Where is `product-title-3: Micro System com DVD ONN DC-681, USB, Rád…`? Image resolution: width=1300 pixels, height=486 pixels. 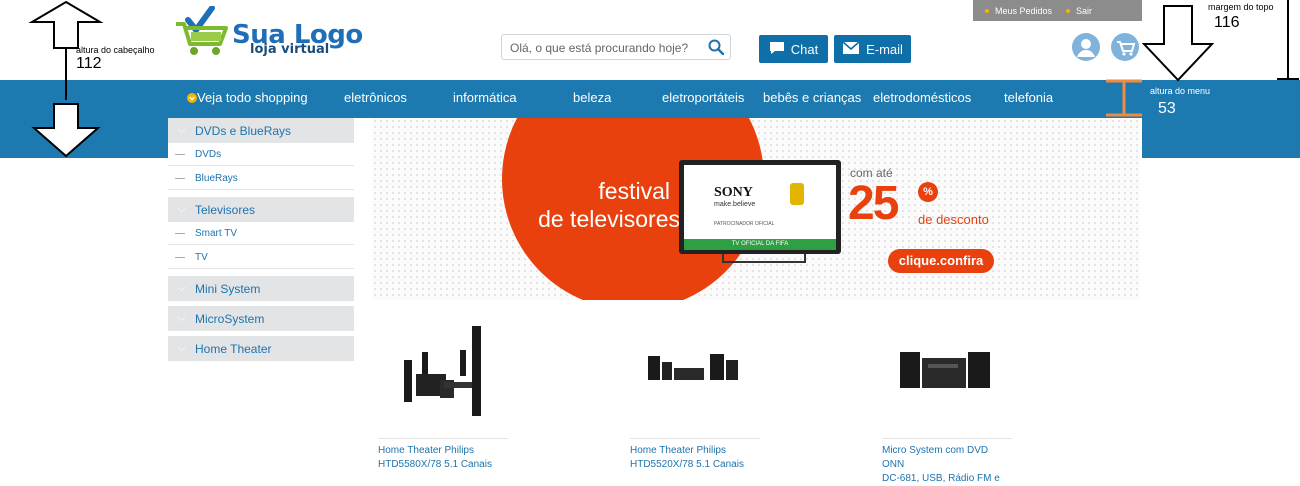
product-title-3: Micro System com DVD ONN DC-681, USB, Rád… is located at coordinates (947, 465).